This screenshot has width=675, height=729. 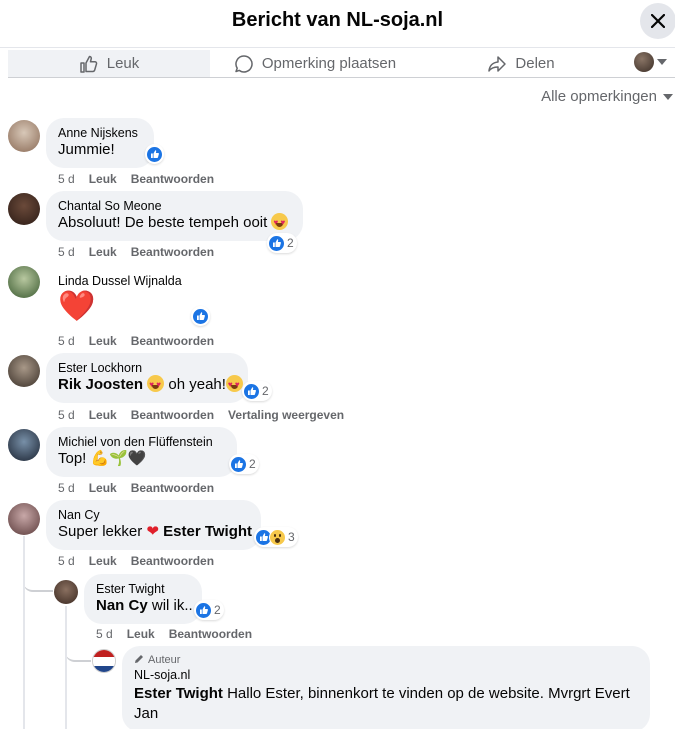 I want to click on comment-button: Opmerking plaatsen, so click(x=315, y=63).